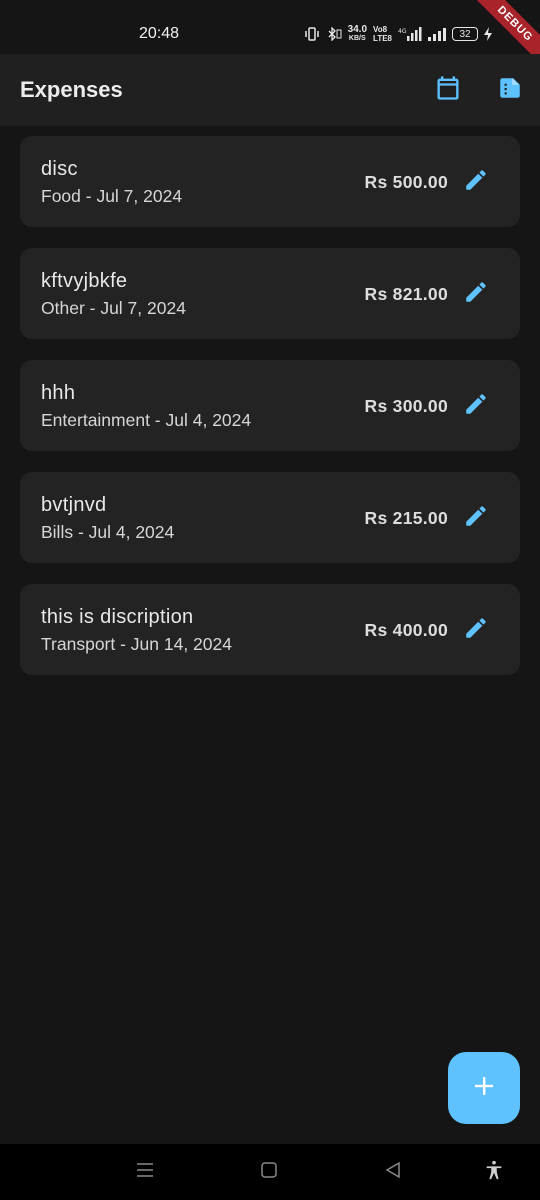 The height and width of the screenshot is (1200, 540). I want to click on system-nav-bar, so click(270, 1172).